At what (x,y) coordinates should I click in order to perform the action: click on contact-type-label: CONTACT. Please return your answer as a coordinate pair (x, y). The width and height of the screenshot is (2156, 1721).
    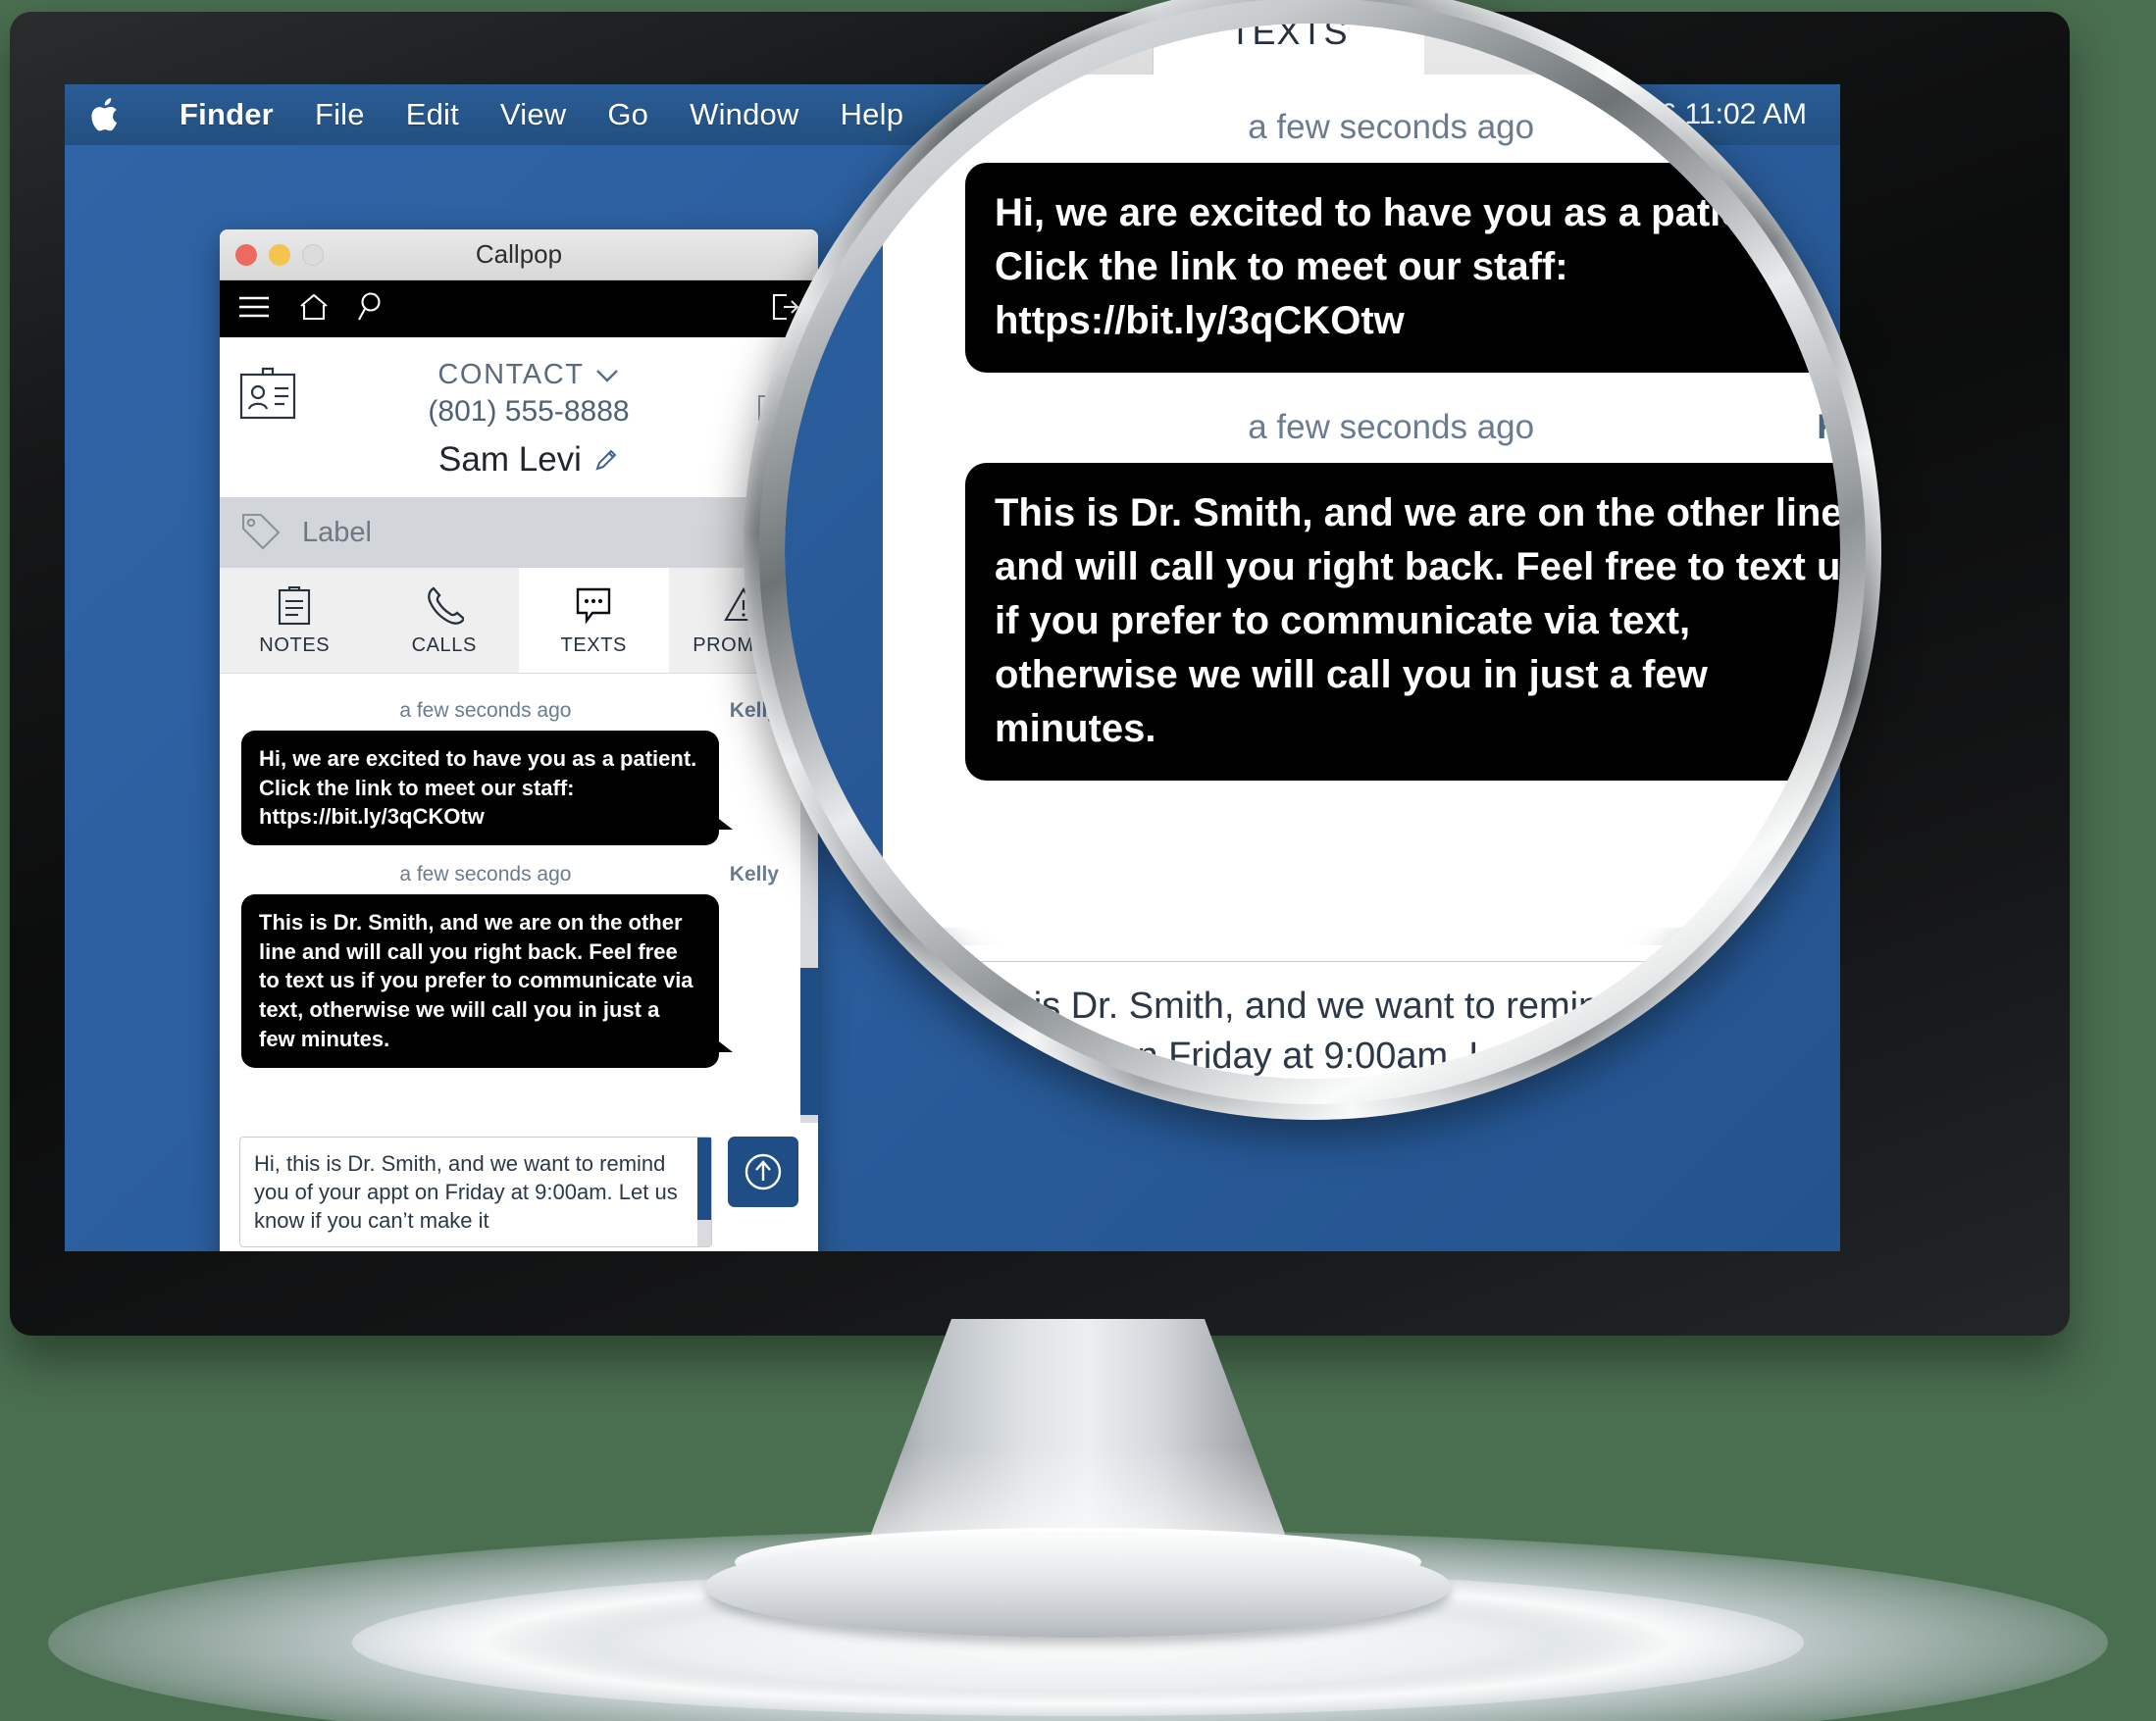
    Looking at the image, I should click on (511, 374).